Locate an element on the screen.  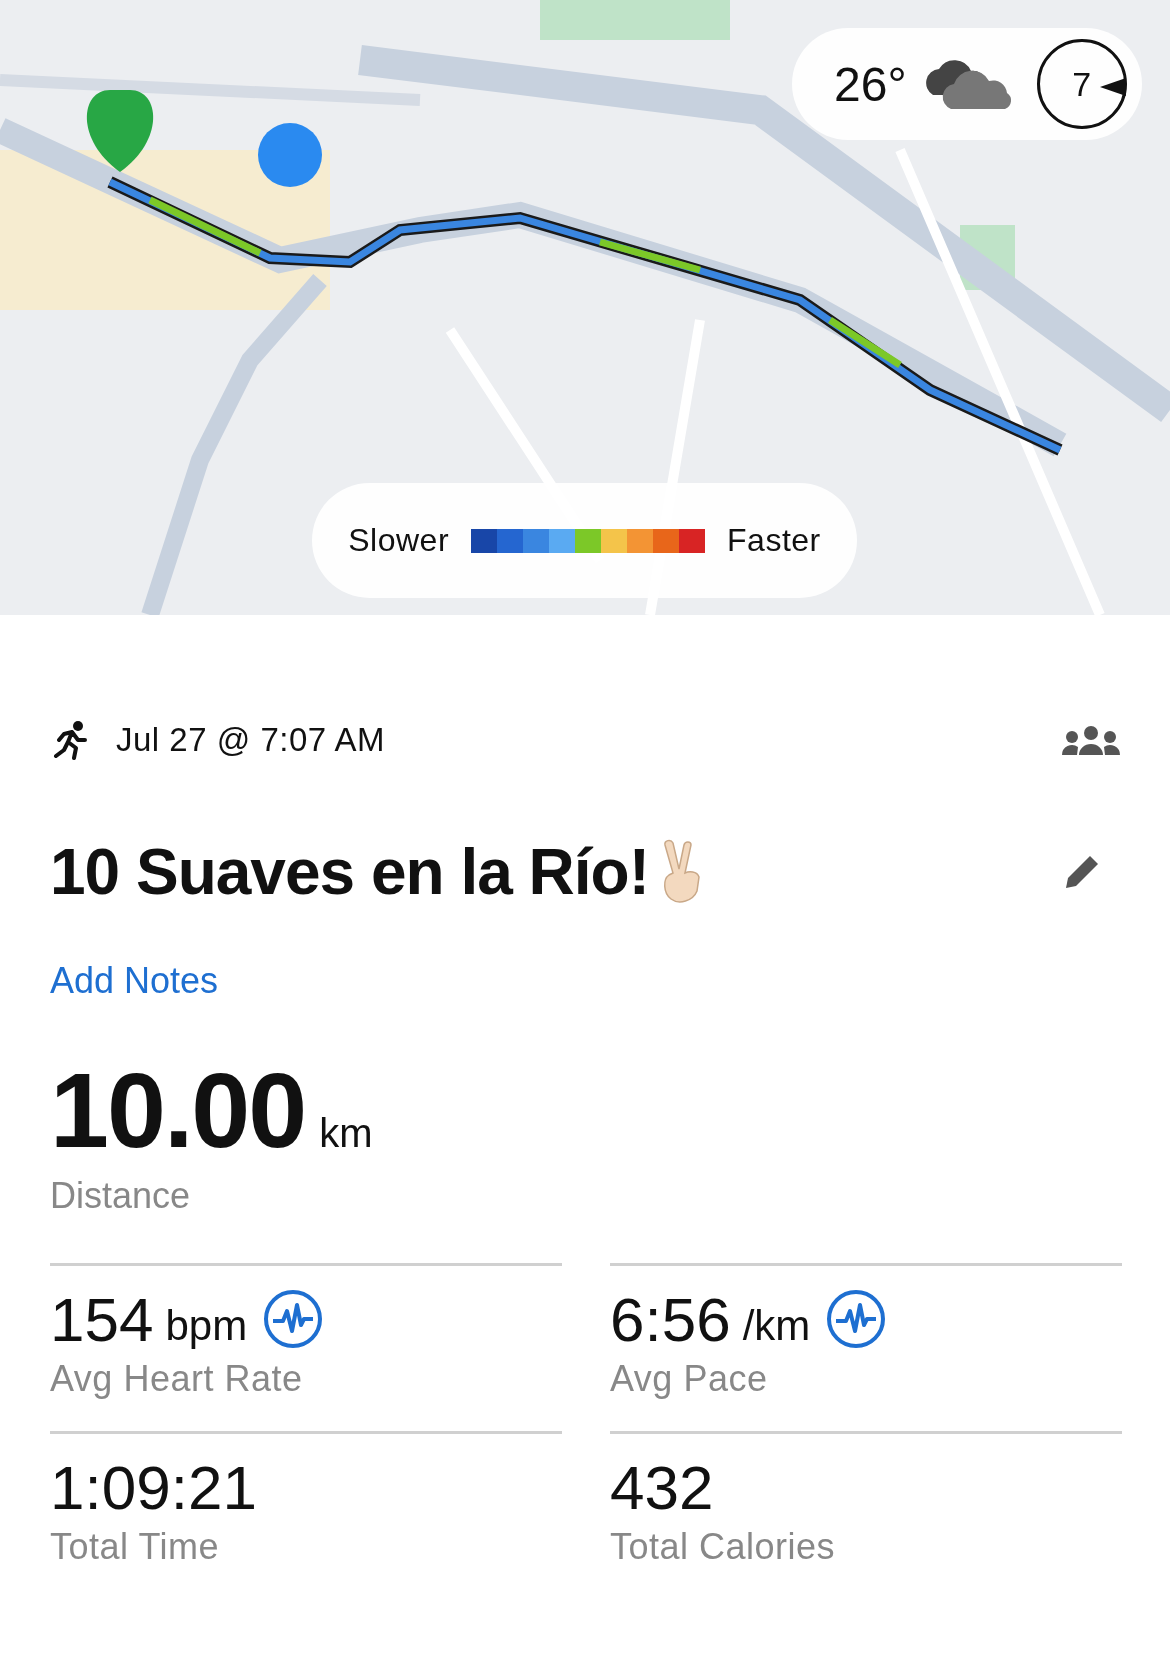
stat-label: Total Time is located at coordinates (135, 1547).